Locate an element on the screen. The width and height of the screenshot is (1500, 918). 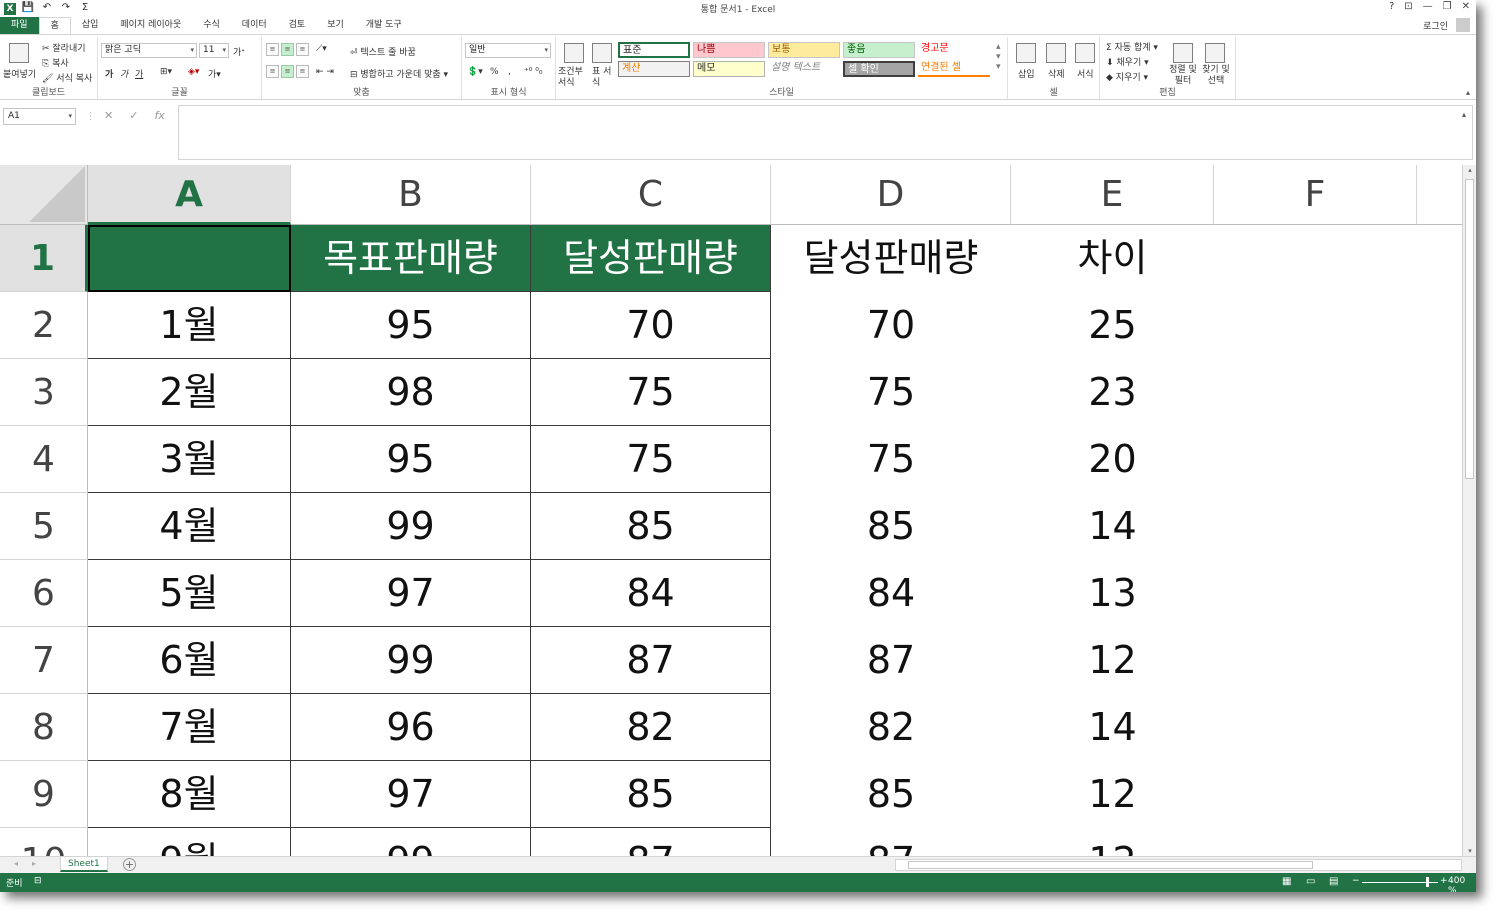
font-color-icon: 가▾ is located at coordinates (214, 73).